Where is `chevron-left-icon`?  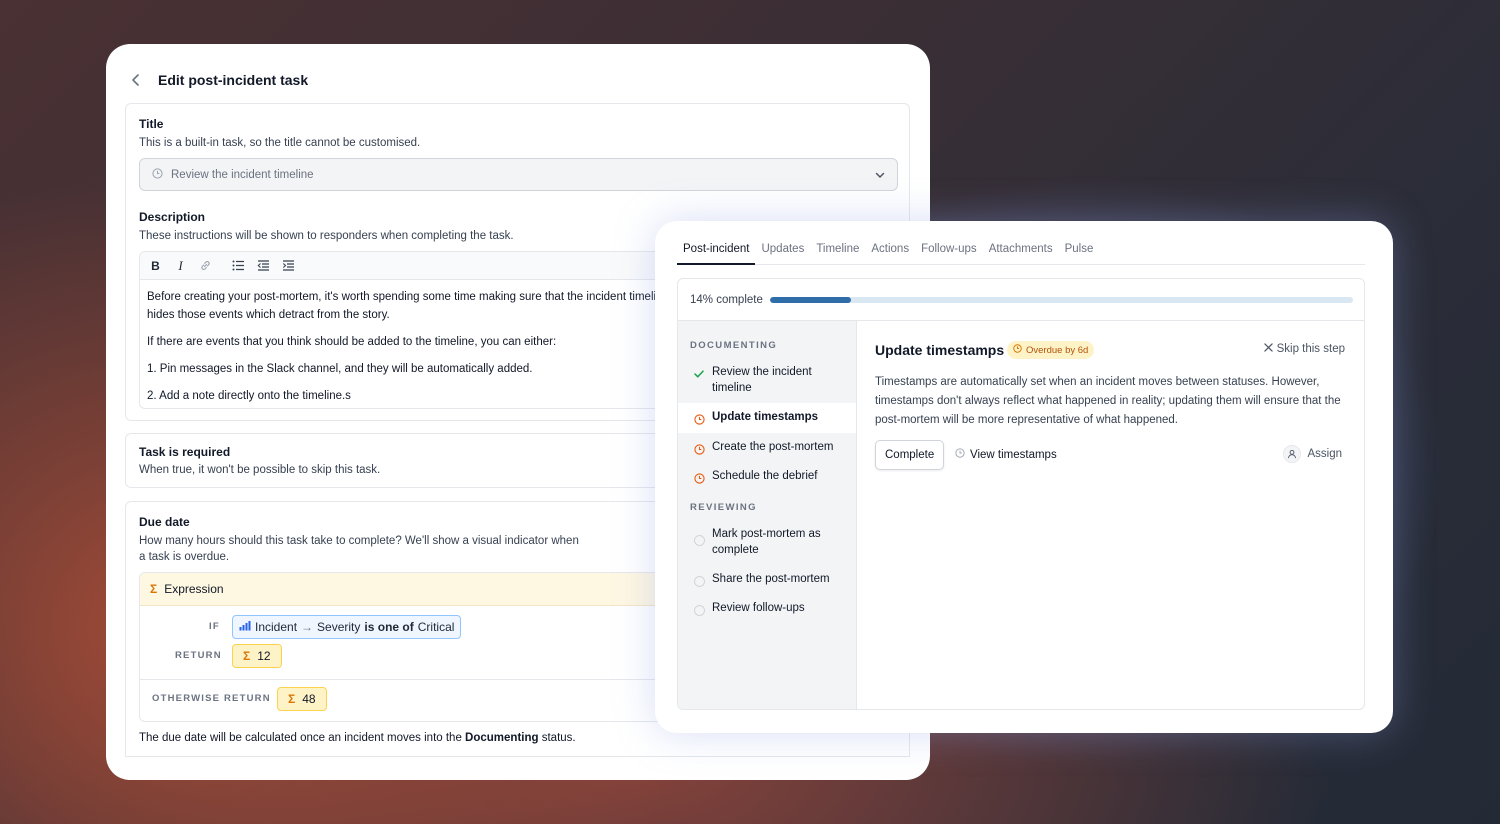
chevron-left-icon is located at coordinates (136, 80).